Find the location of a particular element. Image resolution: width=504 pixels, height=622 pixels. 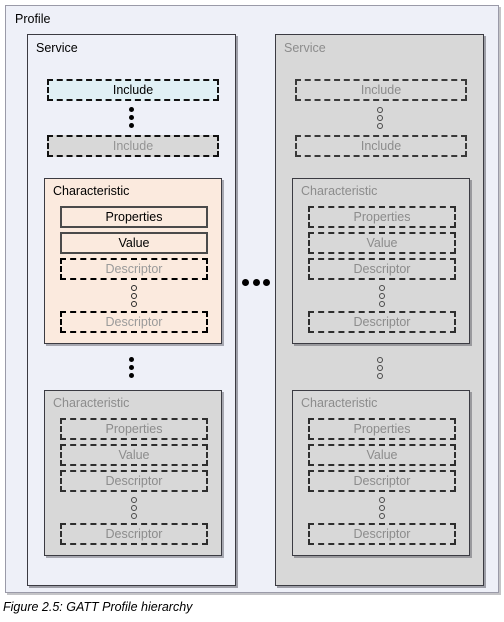

include-box-right-1: Include is located at coordinates (381, 90).